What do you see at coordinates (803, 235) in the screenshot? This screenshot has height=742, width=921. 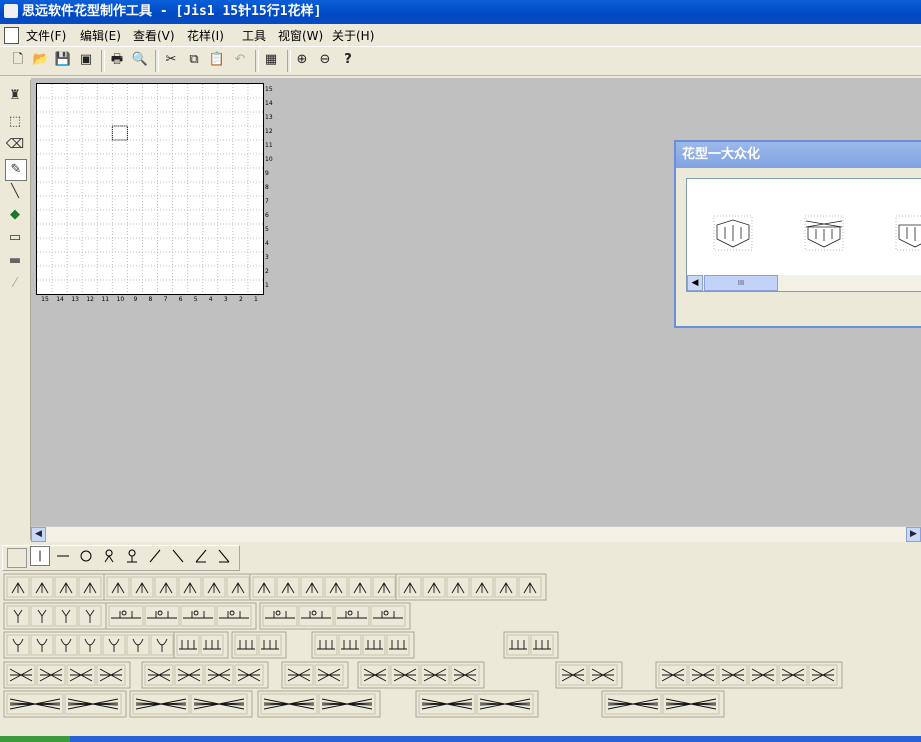 I see `pattern-list: ◀ III` at bounding box center [803, 235].